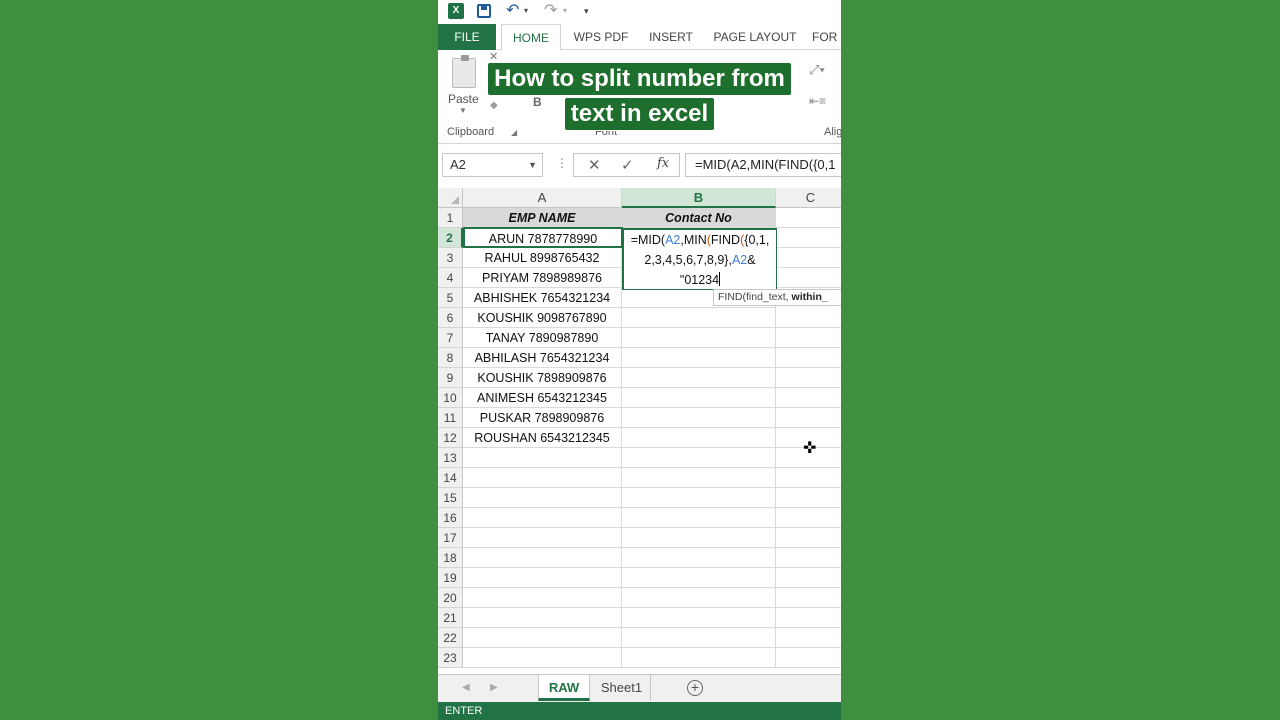  I want to click on add-sheet-icon: +, so click(695, 688).